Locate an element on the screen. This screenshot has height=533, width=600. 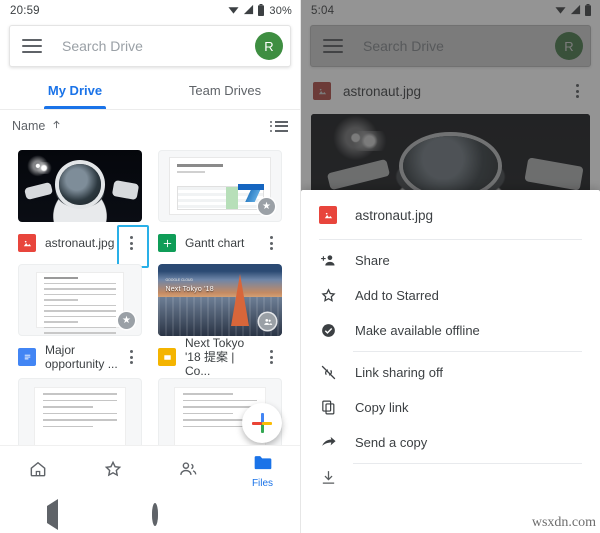
android-navigation-bar is located at coordinates (150, 515).